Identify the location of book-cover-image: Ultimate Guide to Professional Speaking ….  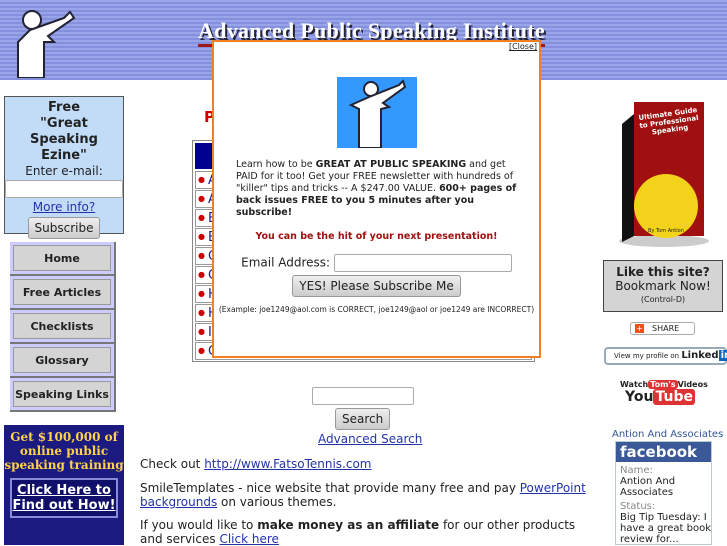
(663, 172).